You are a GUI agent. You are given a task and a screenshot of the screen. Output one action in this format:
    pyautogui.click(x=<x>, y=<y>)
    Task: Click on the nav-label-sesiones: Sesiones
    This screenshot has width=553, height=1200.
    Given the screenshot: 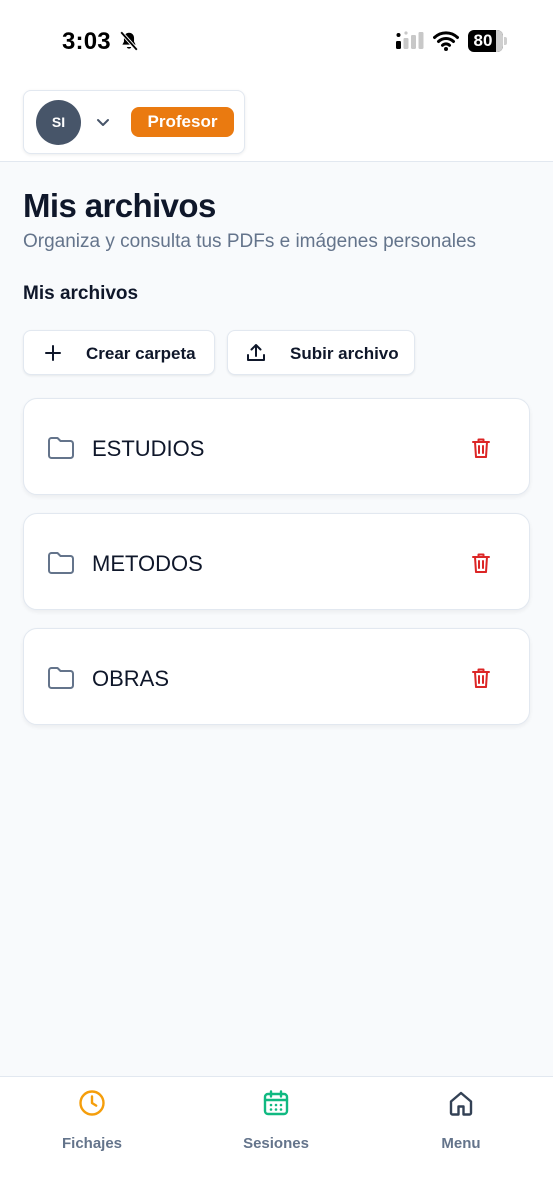 What is the action you would take?
    pyautogui.click(x=276, y=1143)
    